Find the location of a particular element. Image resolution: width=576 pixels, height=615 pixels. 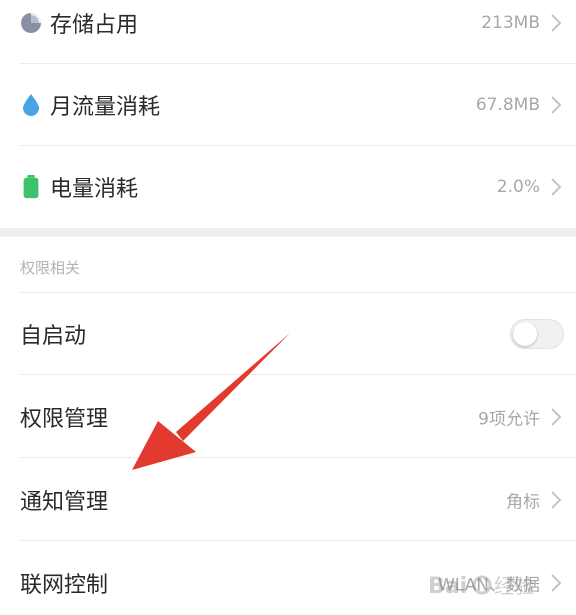

permission-management-value: 9项允许 is located at coordinates (509, 419).